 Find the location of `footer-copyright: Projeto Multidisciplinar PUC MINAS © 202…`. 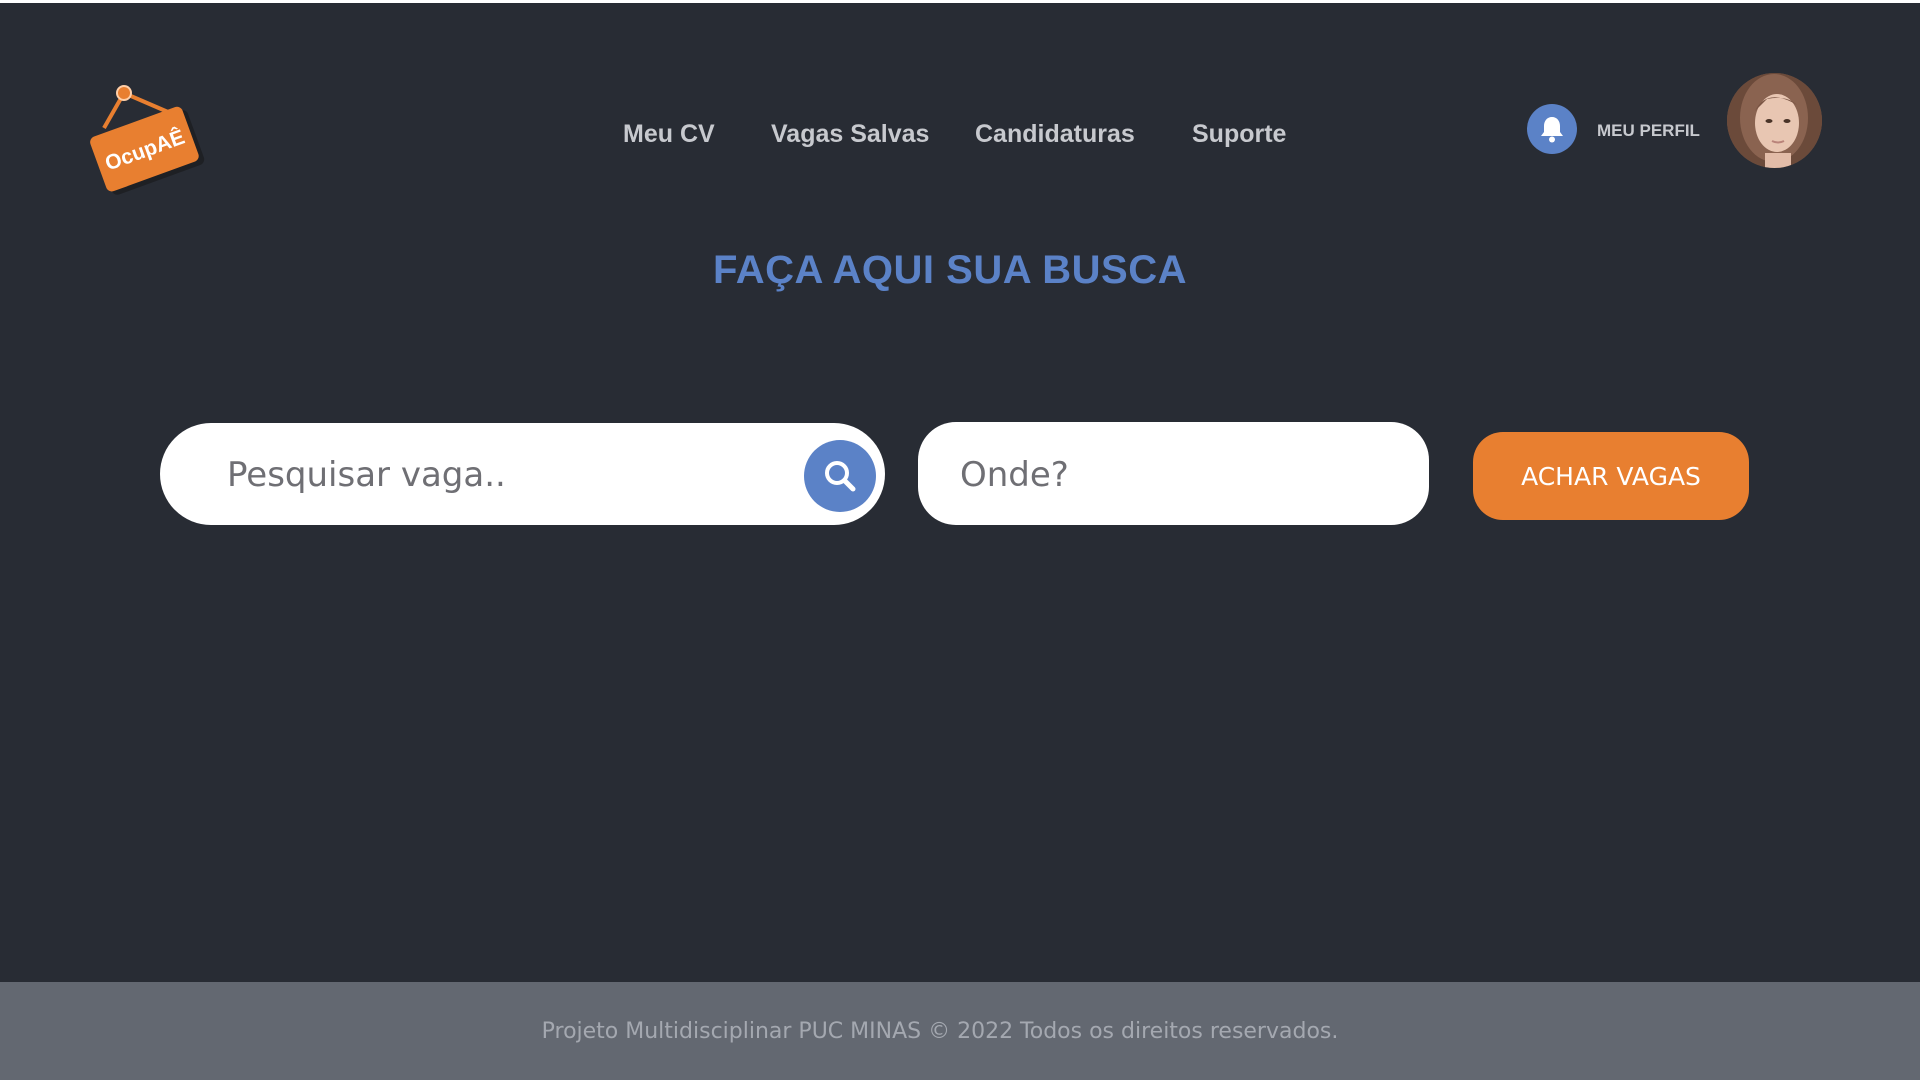

footer-copyright: Projeto Multidisciplinar PUC MINAS © 202… is located at coordinates (940, 1031).